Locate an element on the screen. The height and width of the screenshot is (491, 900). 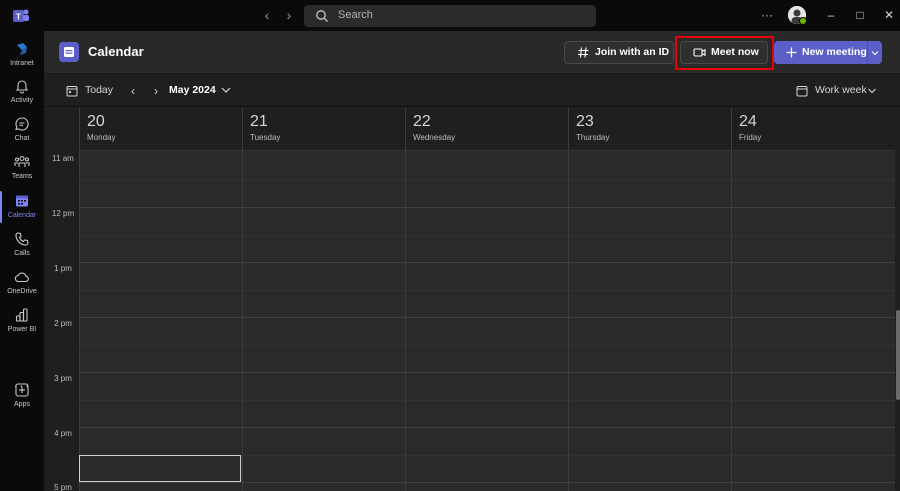
new-meeting-button: New meeting is located at coordinates (820, 52).